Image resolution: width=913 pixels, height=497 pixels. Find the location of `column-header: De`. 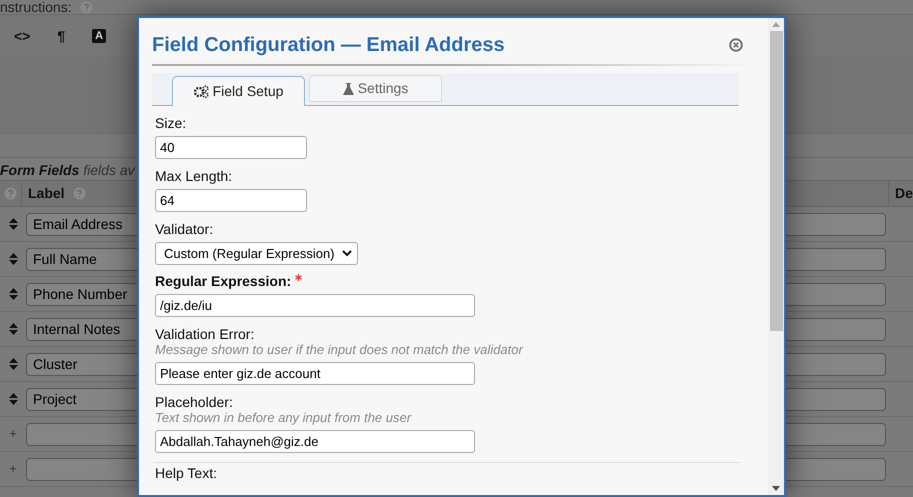

column-header: De is located at coordinates (903, 193).